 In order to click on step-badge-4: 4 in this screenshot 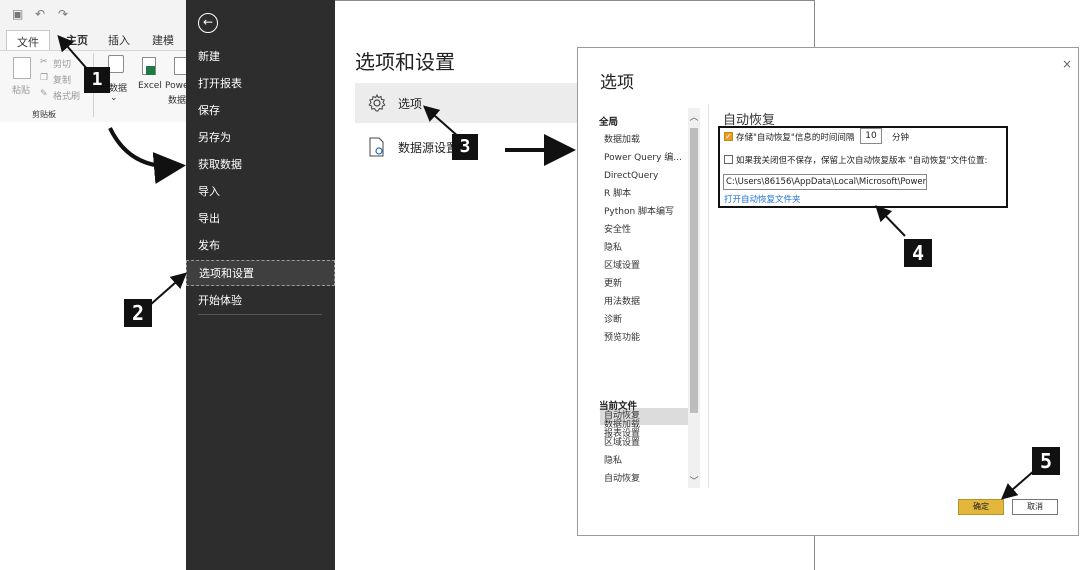, I will do `click(918, 253)`.